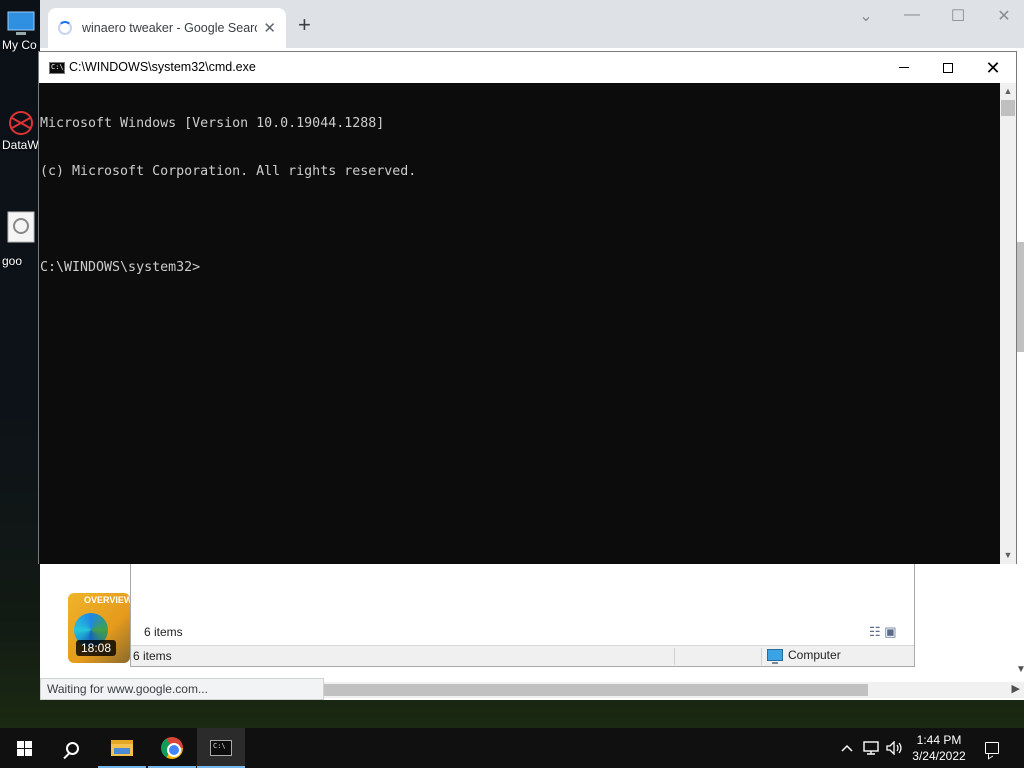 This screenshot has width=1024, height=768. I want to click on volume-button, so click(895, 748).